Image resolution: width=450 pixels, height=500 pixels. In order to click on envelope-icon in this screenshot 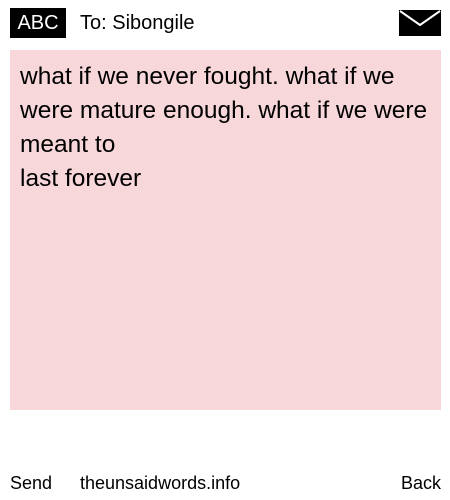, I will do `click(420, 23)`.